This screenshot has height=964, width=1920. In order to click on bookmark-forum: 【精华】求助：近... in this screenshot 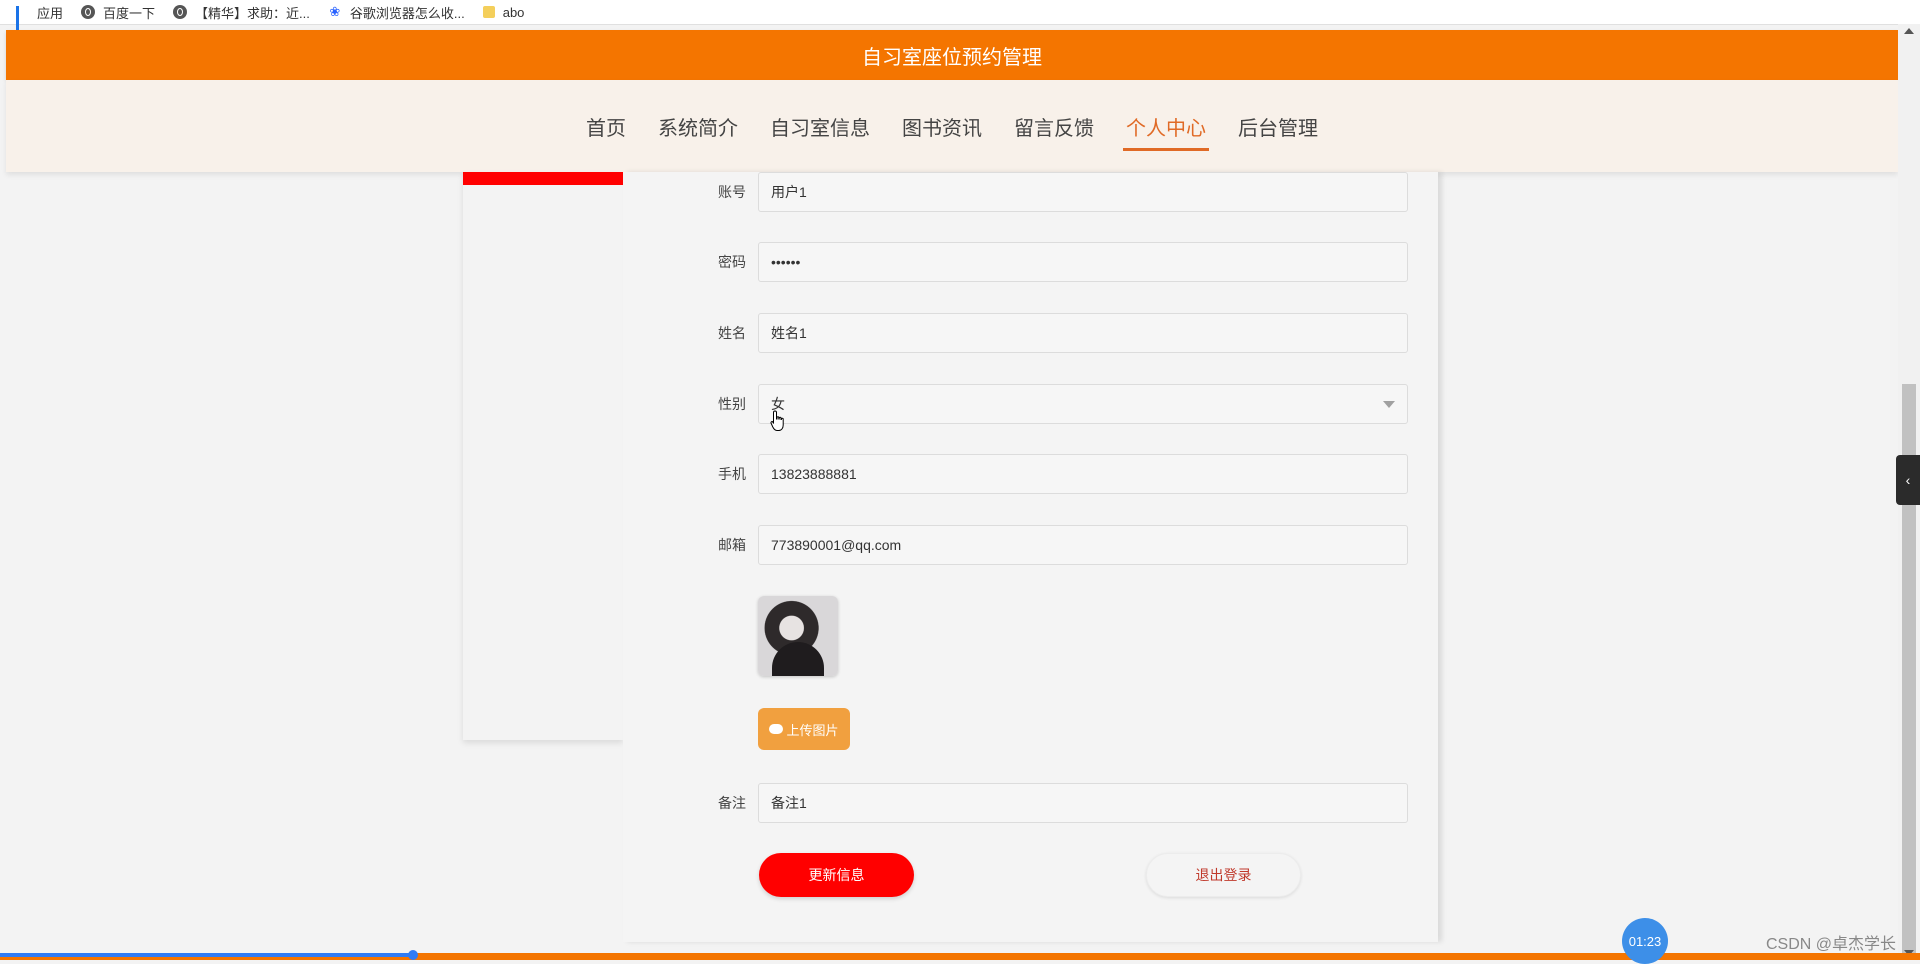, I will do `click(241, 12)`.